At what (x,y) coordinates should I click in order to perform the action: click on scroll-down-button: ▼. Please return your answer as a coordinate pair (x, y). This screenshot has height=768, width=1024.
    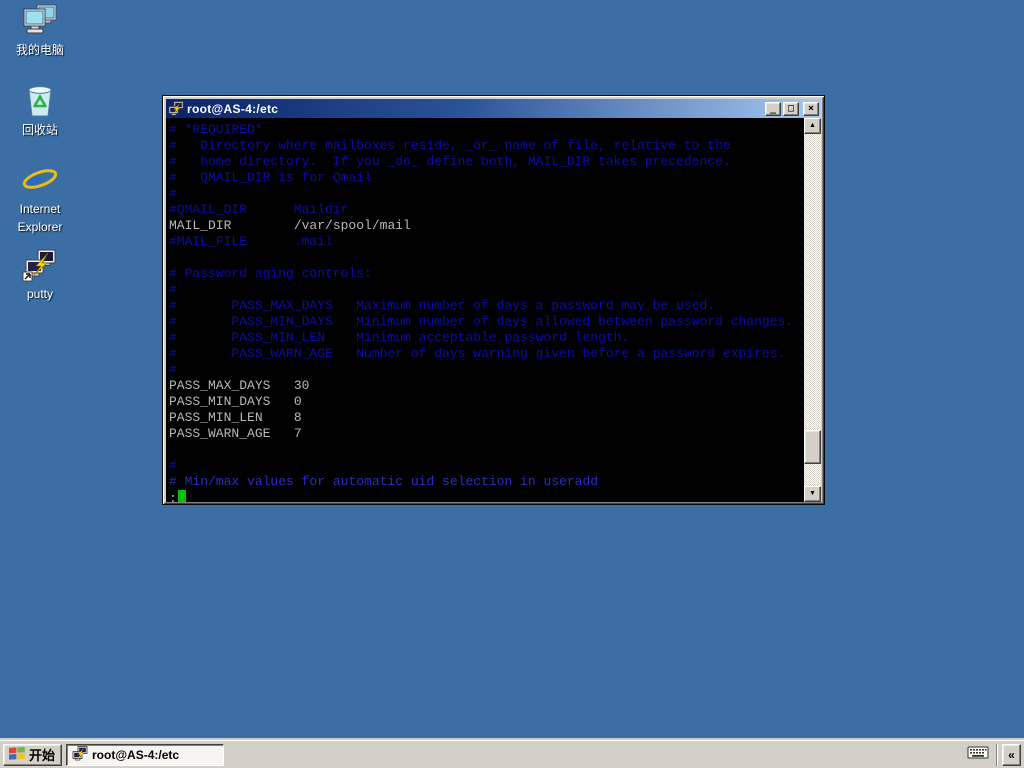
    Looking at the image, I should click on (812, 494).